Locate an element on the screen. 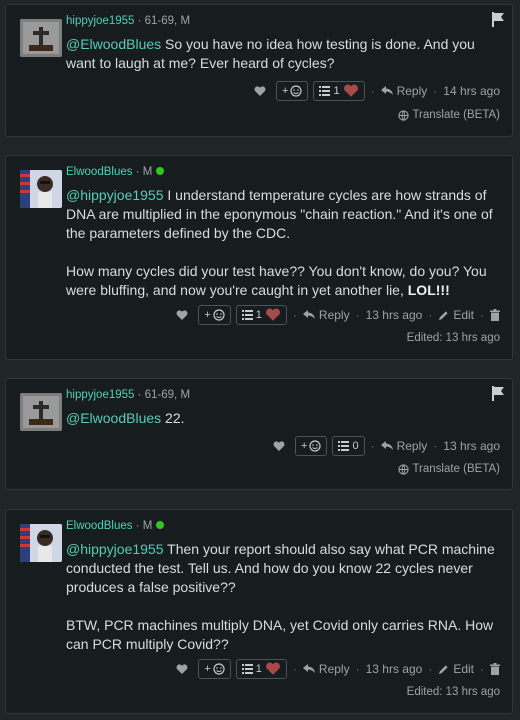 This screenshot has height=720, width=520. reactions-list-button: 0 is located at coordinates (348, 446).